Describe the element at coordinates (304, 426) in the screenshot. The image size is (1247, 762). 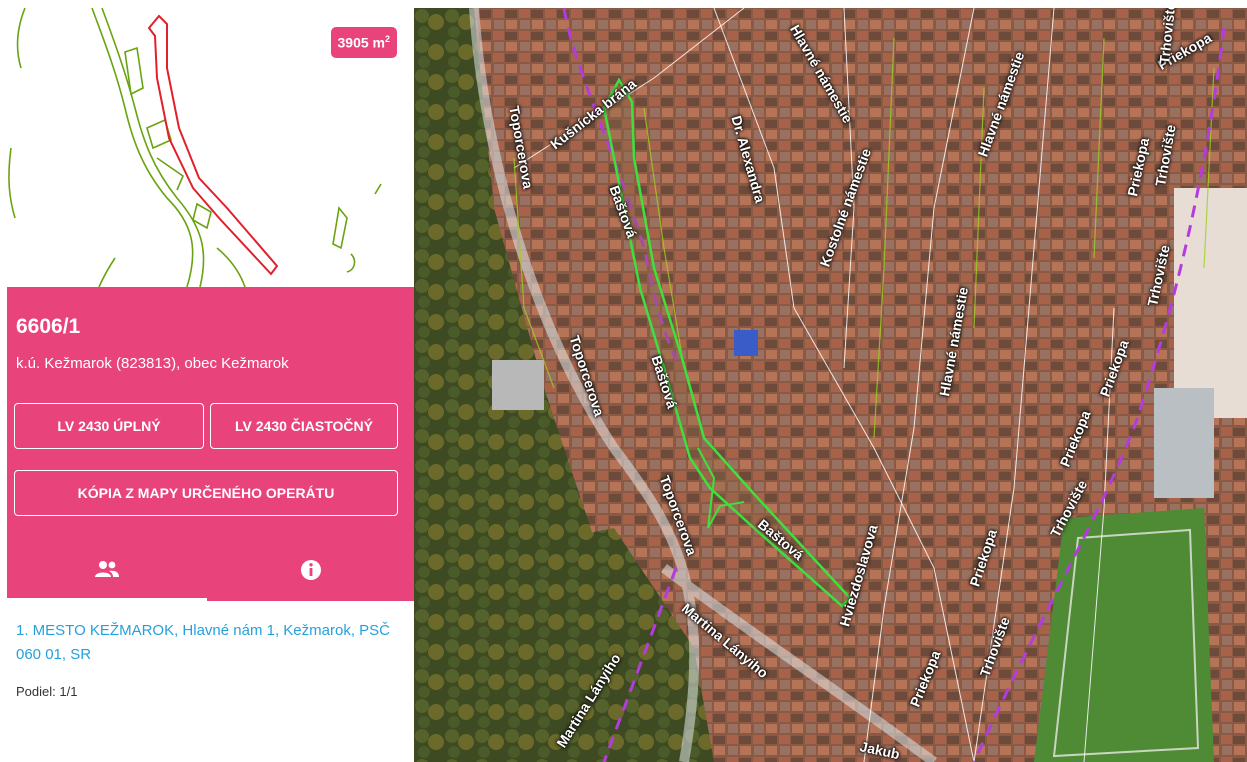
I see `lv-partial-button: LV 2430 ČIASTOČNÝ` at that location.